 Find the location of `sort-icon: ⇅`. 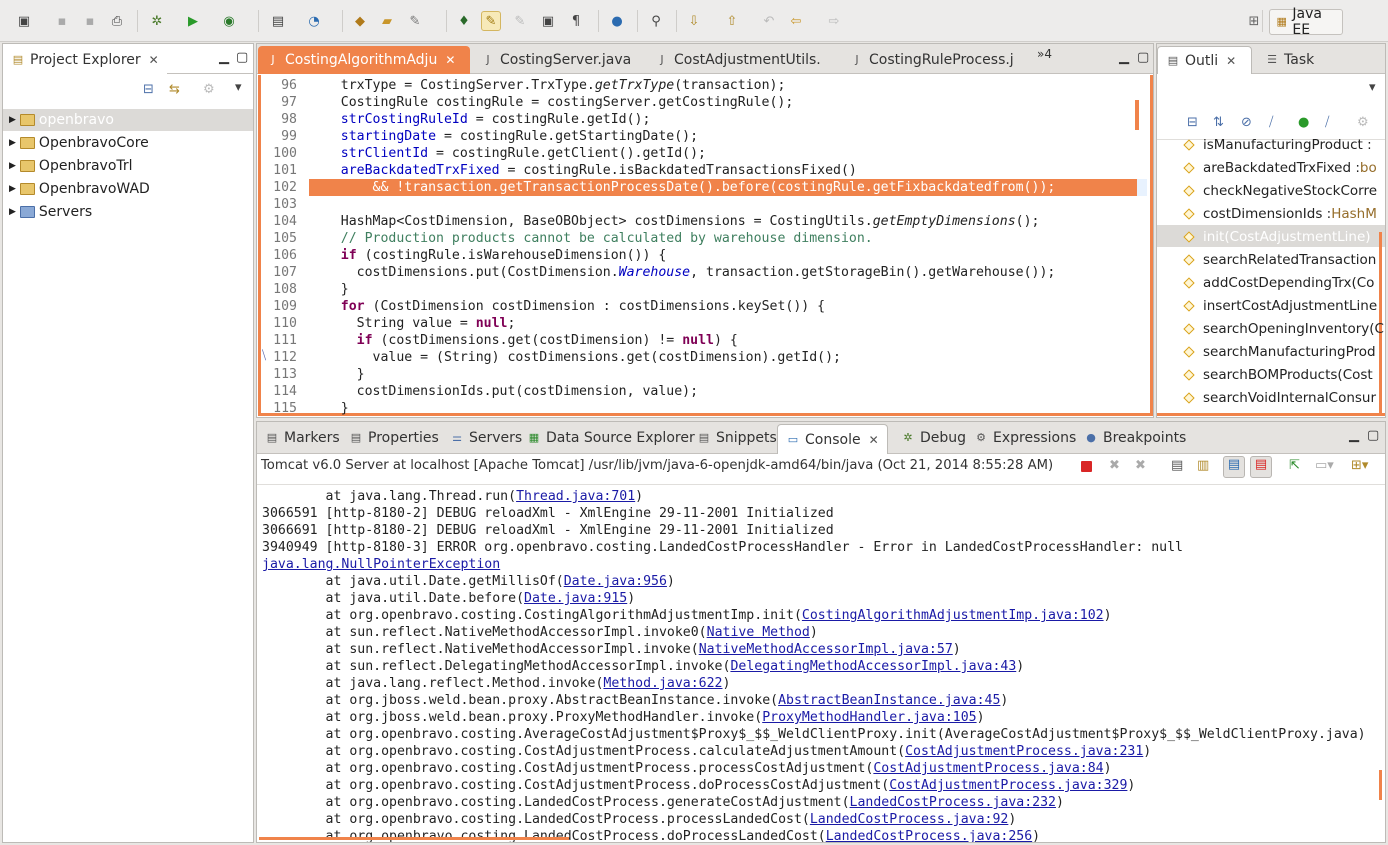

sort-icon: ⇅ is located at coordinates (1218, 122).